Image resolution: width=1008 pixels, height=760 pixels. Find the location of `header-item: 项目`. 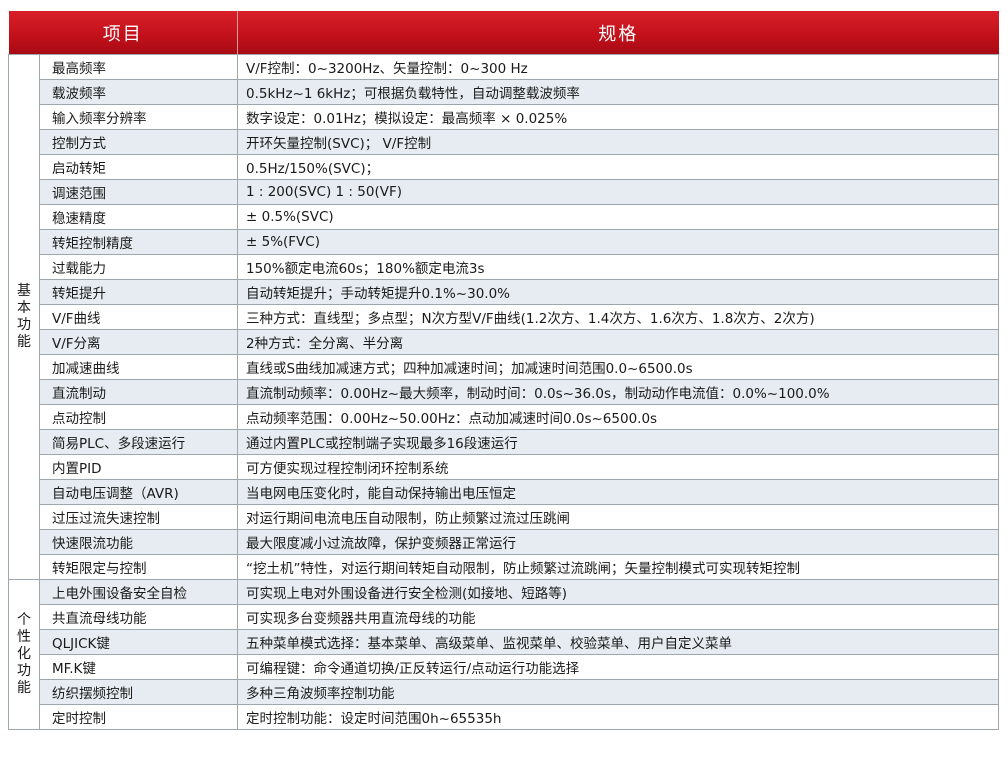

header-item: 项目 is located at coordinates (123, 33).